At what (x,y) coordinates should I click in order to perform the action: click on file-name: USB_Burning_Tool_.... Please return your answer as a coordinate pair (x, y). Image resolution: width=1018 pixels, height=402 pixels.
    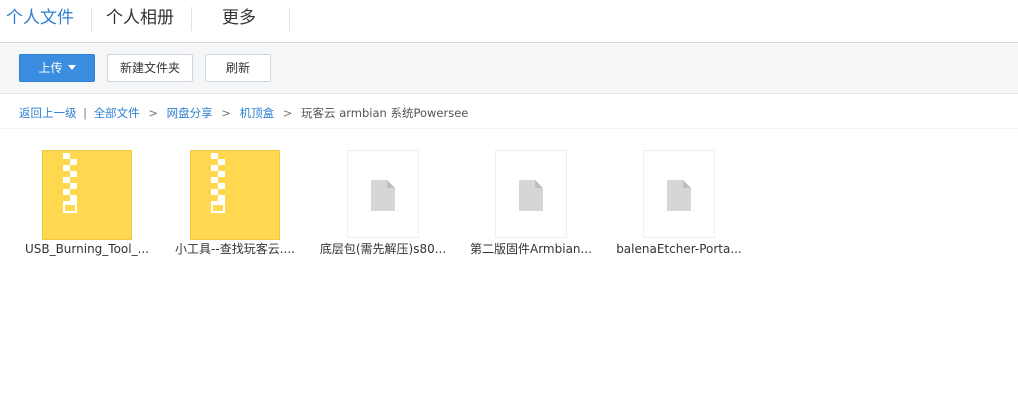
    Looking at the image, I should click on (87, 249).